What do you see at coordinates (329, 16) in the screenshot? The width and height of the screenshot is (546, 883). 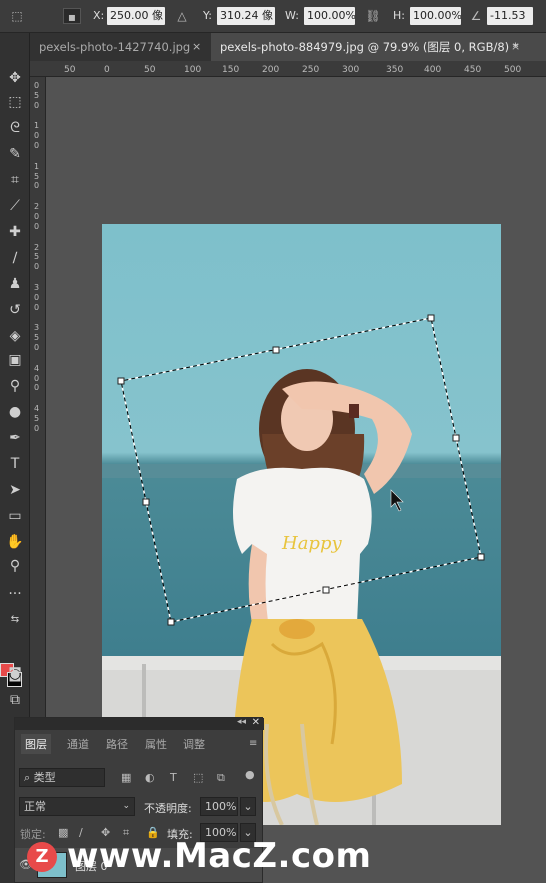 I see `width-field: 100.00%` at bounding box center [329, 16].